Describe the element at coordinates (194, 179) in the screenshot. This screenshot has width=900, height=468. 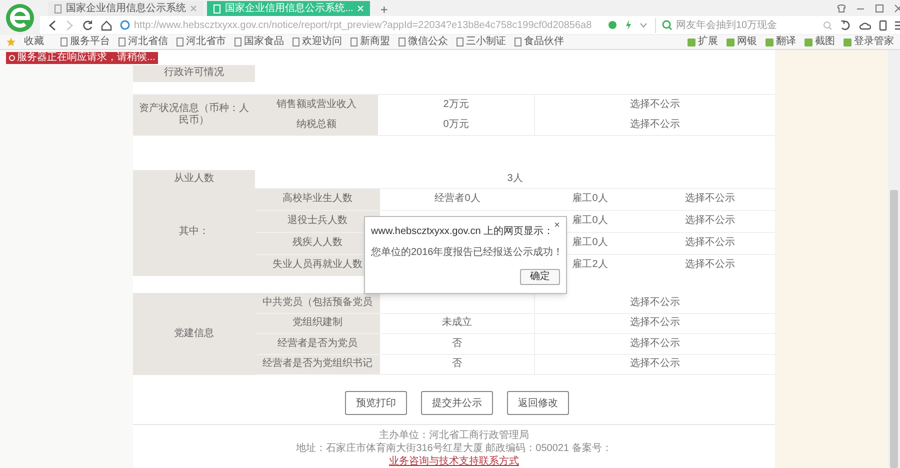
I see `row-label: 从业人数` at that location.